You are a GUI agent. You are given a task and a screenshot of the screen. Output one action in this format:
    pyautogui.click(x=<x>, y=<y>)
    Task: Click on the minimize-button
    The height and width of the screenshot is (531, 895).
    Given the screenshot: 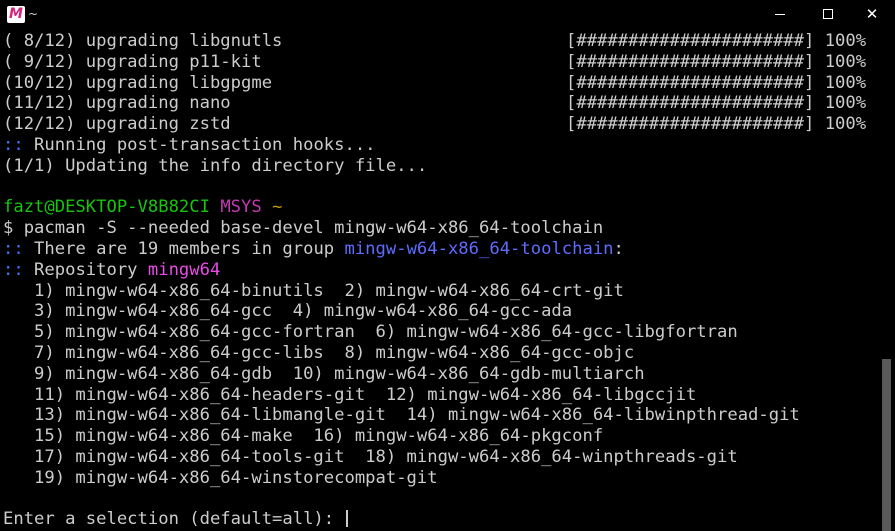 What is the action you would take?
    pyautogui.click(x=780, y=15)
    